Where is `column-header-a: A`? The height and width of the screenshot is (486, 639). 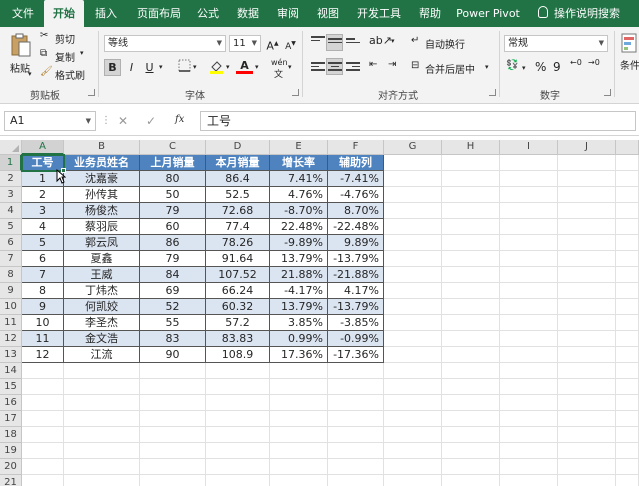 column-header-a: A is located at coordinates (43, 147).